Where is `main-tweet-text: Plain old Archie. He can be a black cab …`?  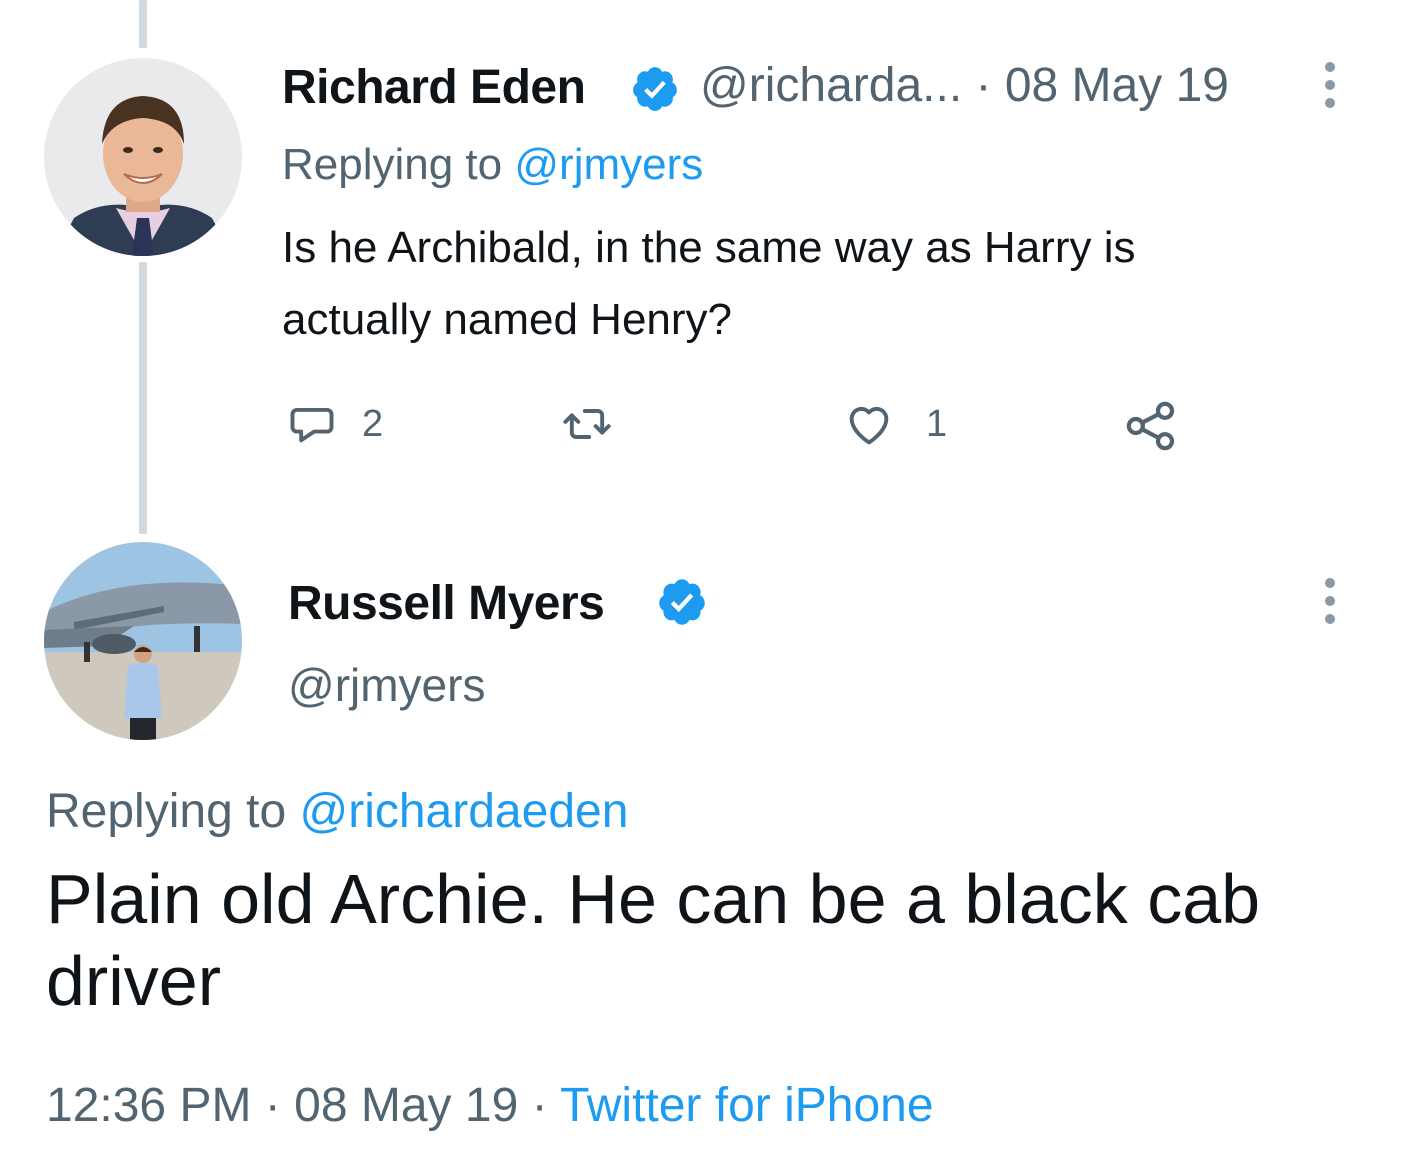 main-tweet-text: Plain old Archie. He can be a black cab … is located at coordinates (653, 940).